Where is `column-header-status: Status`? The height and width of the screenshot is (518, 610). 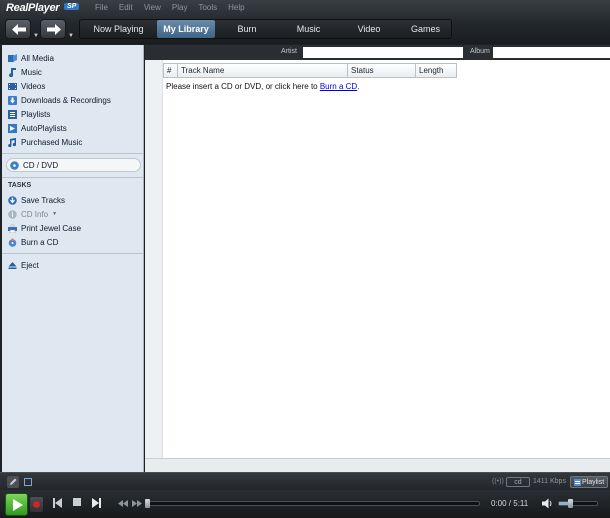
column-header-status: Status is located at coordinates (382, 70).